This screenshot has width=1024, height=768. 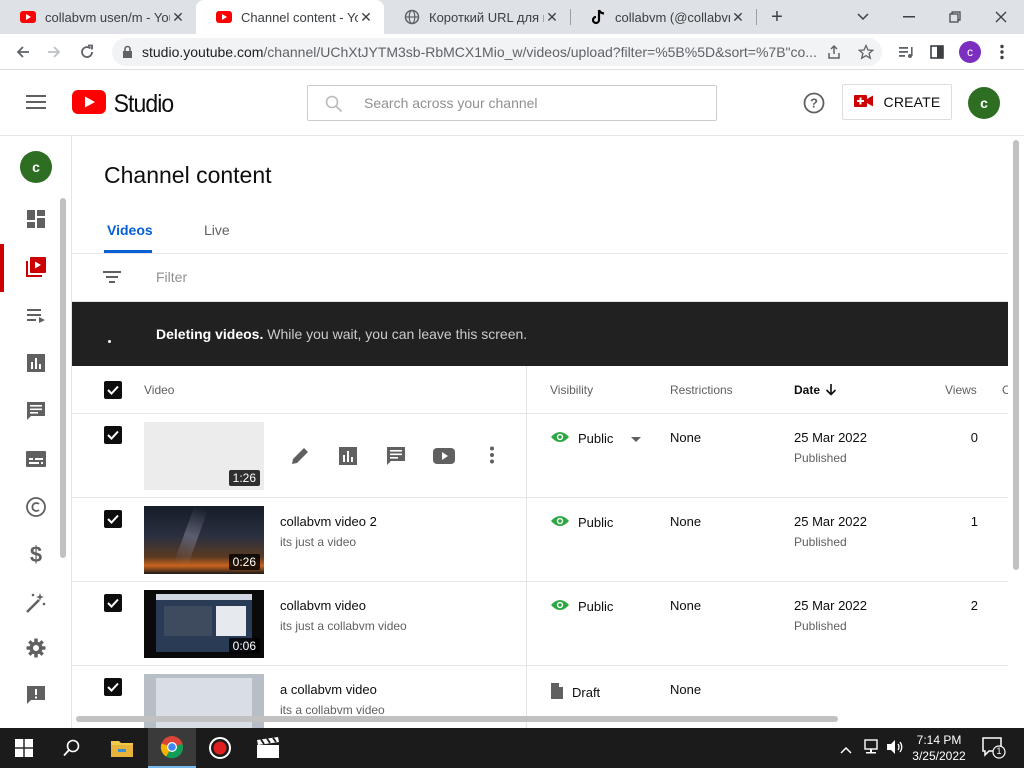 What do you see at coordinates (113, 390) in the screenshot?
I see `select-all-checkbox` at bounding box center [113, 390].